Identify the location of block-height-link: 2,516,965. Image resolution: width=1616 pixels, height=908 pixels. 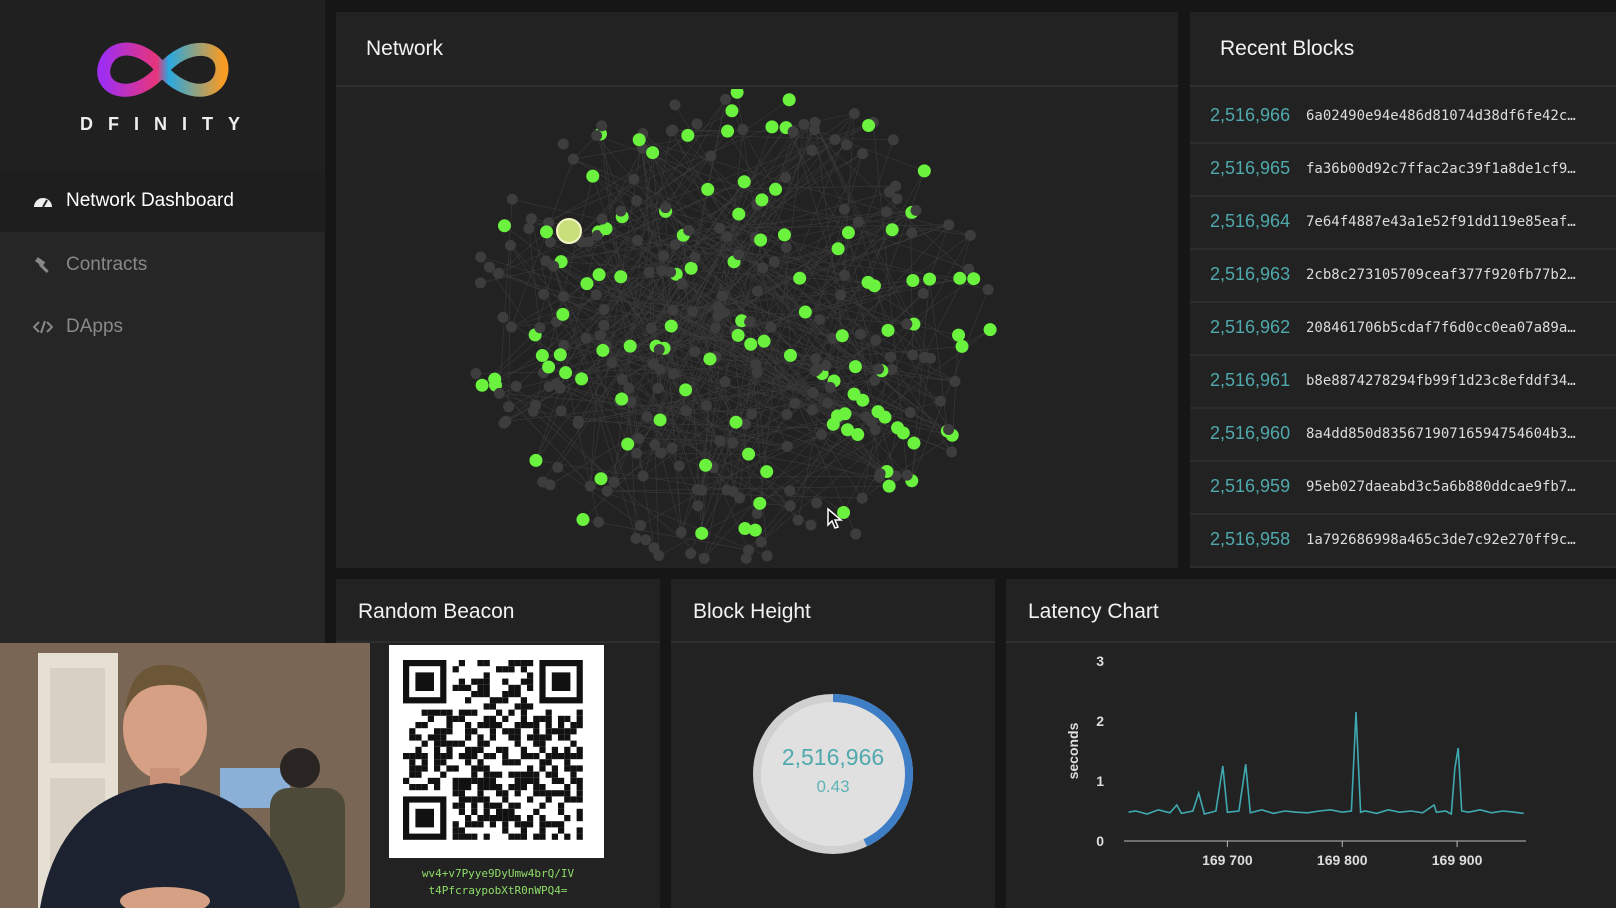
(1258, 168).